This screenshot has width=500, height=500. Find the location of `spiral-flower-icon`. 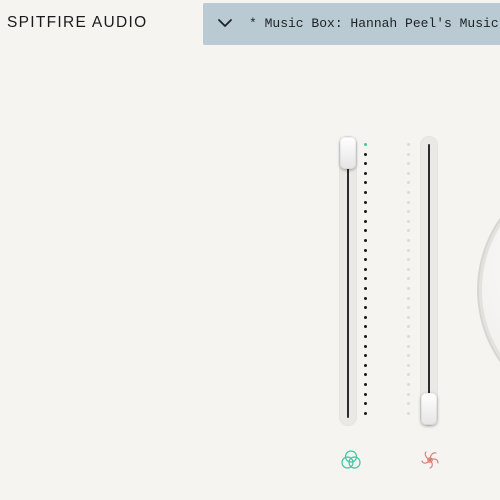

spiral-flower-icon is located at coordinates (430, 460).